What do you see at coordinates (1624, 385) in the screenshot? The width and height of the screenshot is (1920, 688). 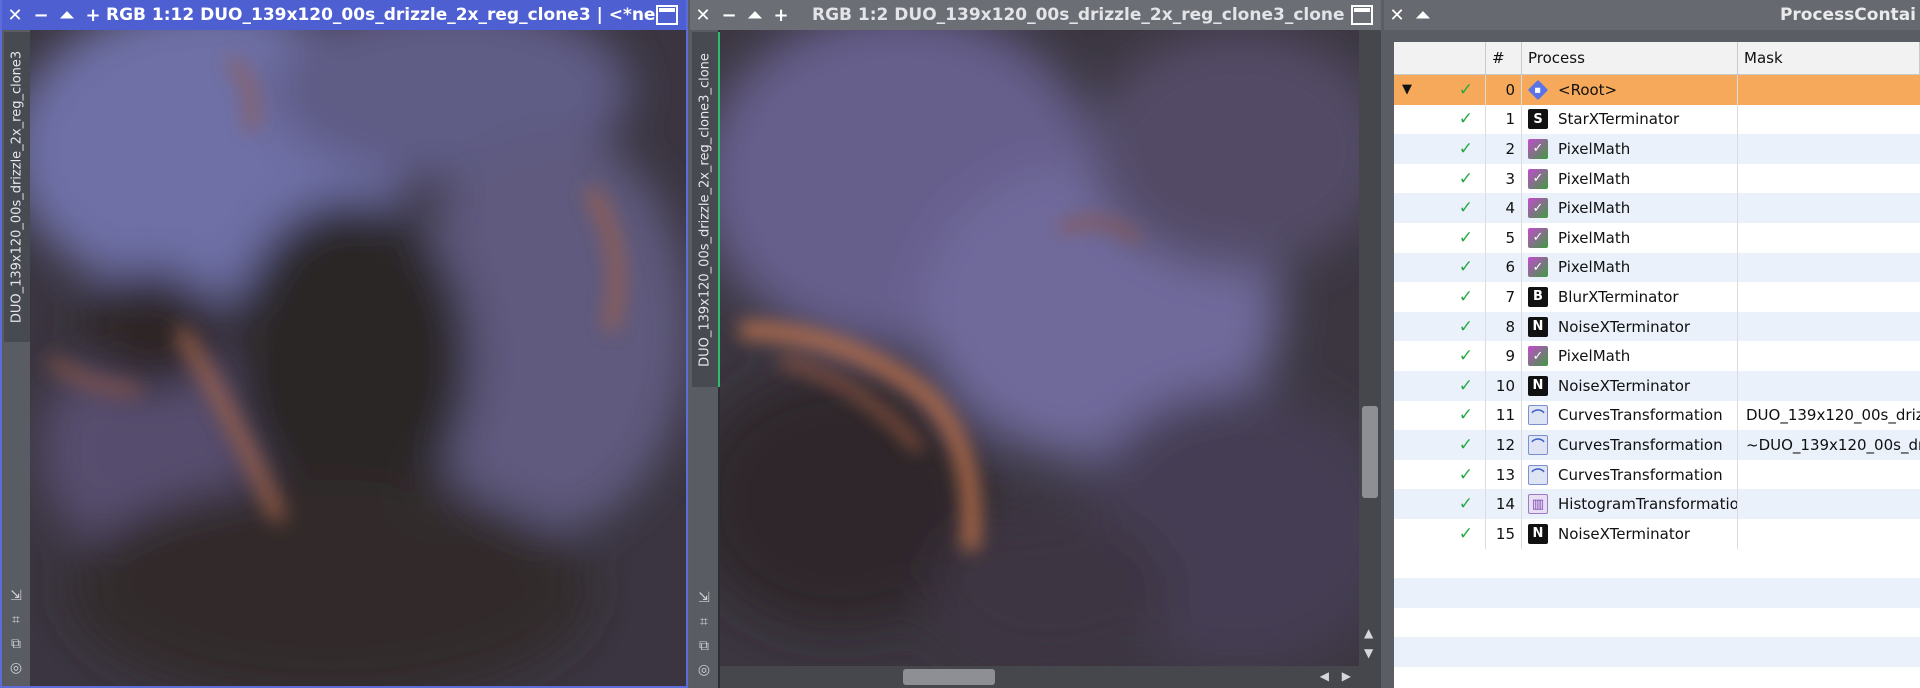 I see `process-name: NoiseXTerminator` at bounding box center [1624, 385].